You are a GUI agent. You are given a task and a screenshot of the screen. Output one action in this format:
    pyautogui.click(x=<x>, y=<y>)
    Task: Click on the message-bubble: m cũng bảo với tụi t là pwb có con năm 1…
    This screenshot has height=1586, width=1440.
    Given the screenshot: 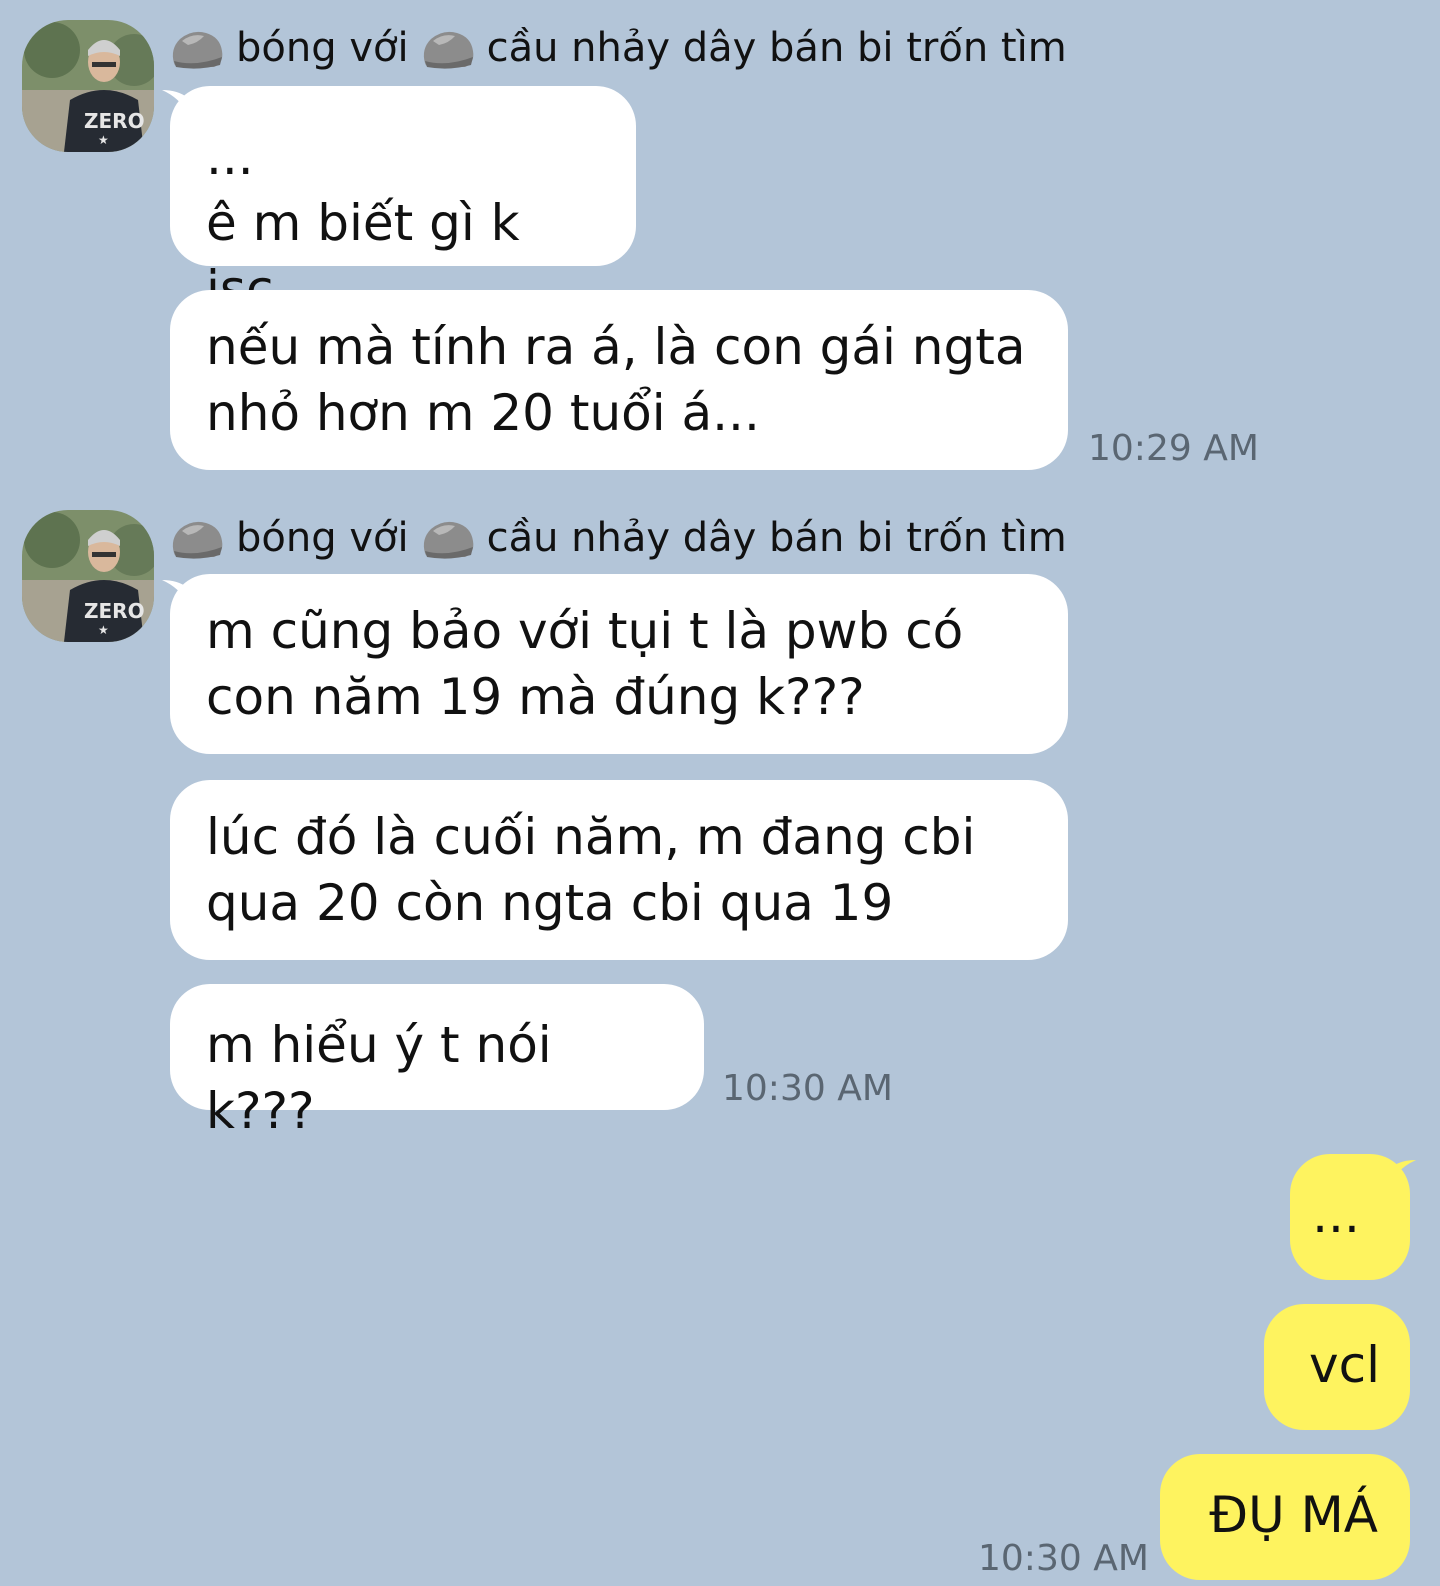 What is the action you would take?
    pyautogui.click(x=619, y=664)
    